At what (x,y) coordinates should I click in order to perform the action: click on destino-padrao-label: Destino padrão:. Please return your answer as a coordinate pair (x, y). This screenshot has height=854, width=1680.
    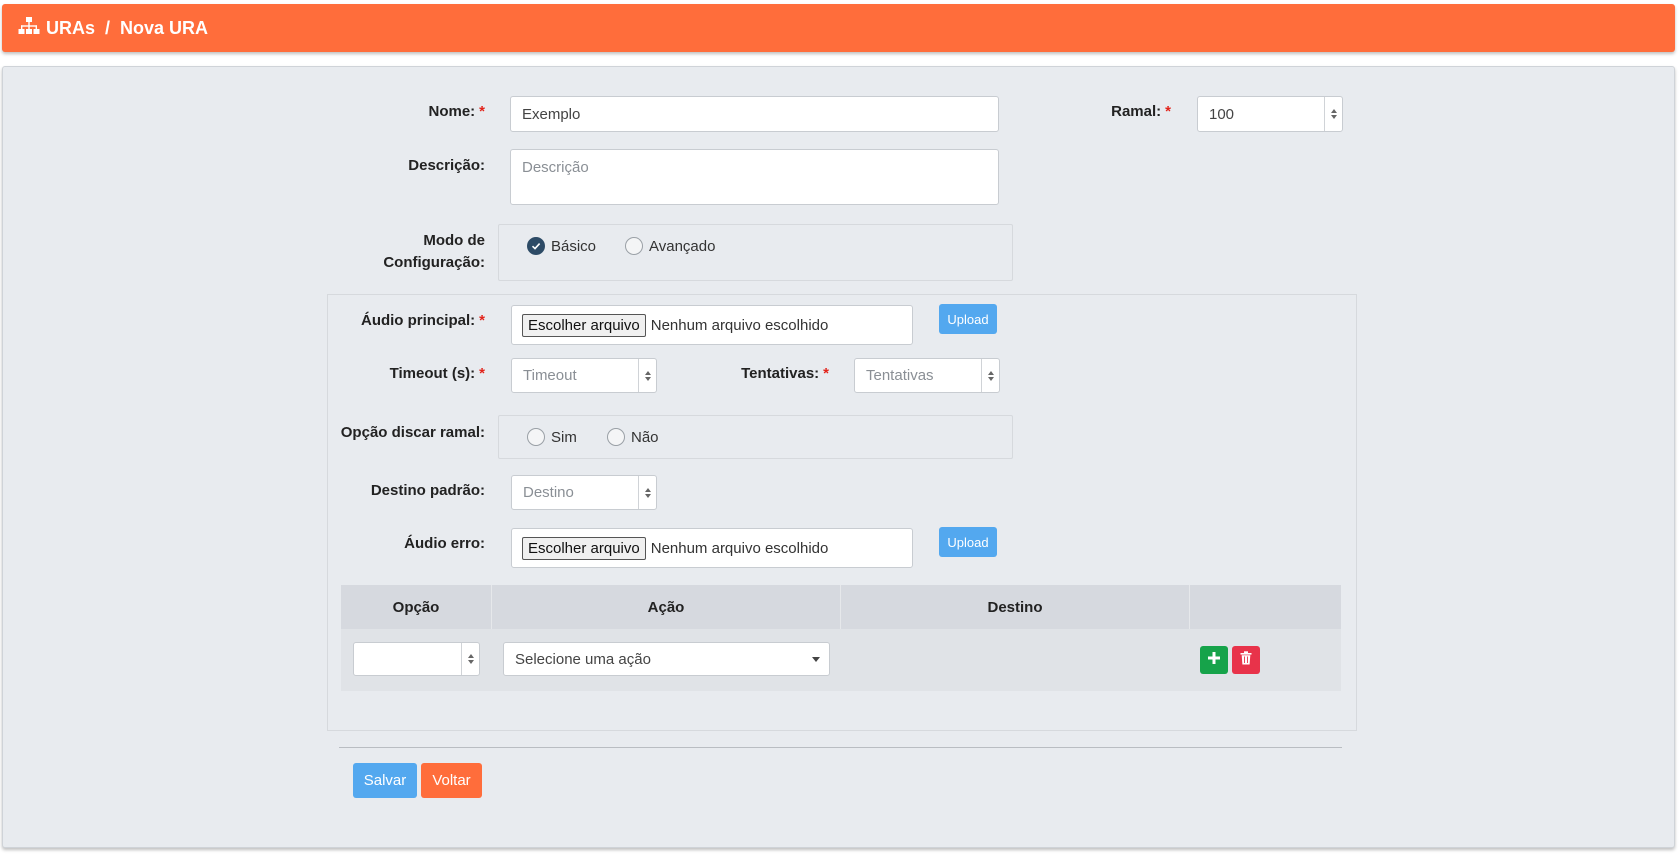
    Looking at the image, I should click on (427, 490).